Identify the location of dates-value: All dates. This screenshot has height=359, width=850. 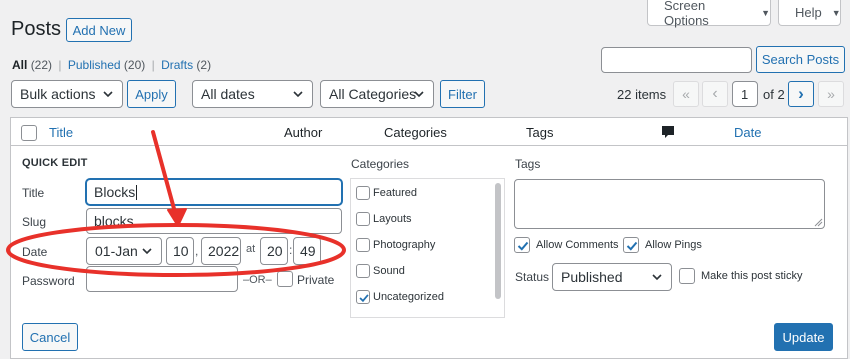
(228, 94).